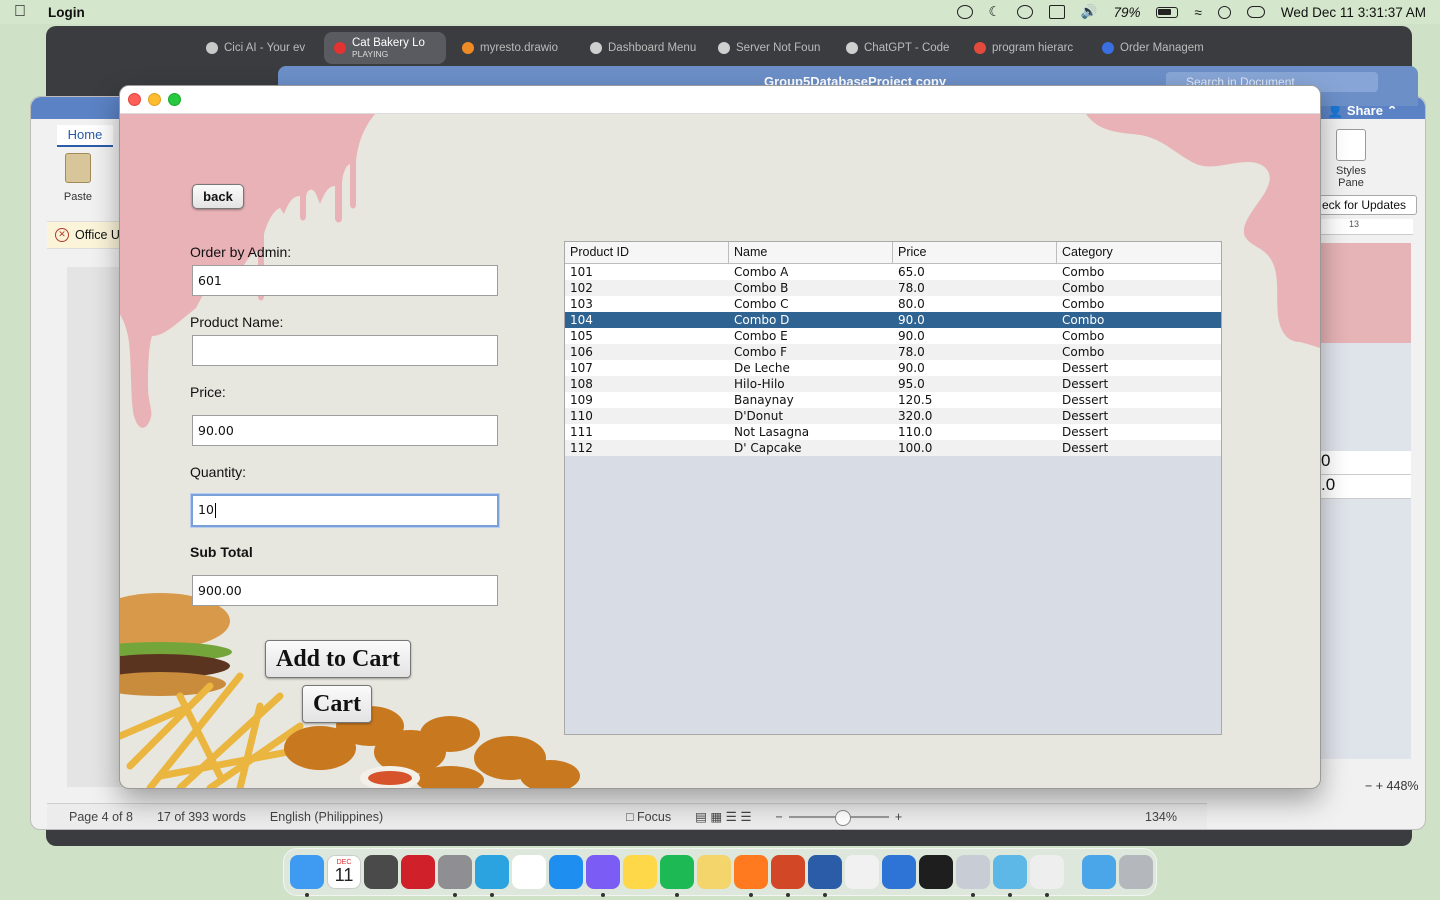 The width and height of the screenshot is (1440, 900). What do you see at coordinates (893, 288) in the screenshot?
I see `table-row: 102 Combo B 78.0 Combo` at bounding box center [893, 288].